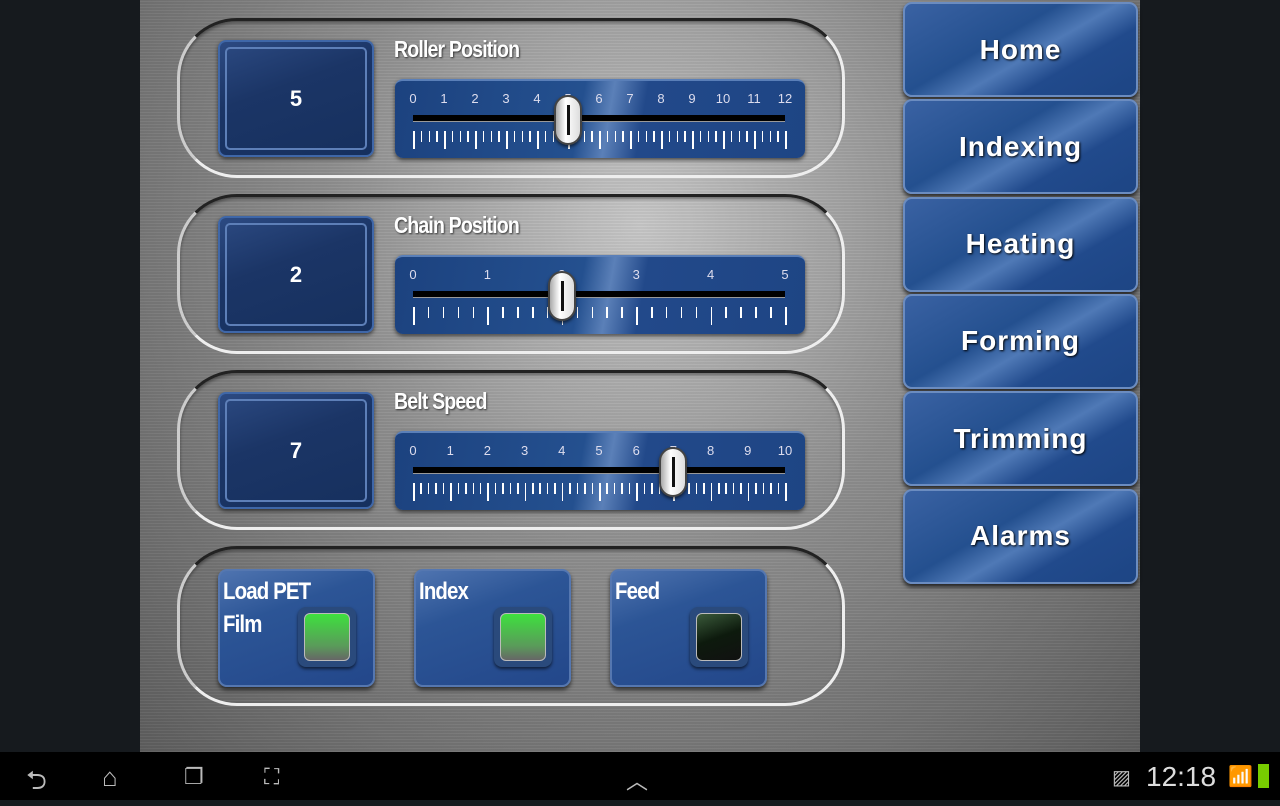  I want to click on nav-button-trimming: Trimming, so click(1020, 439).